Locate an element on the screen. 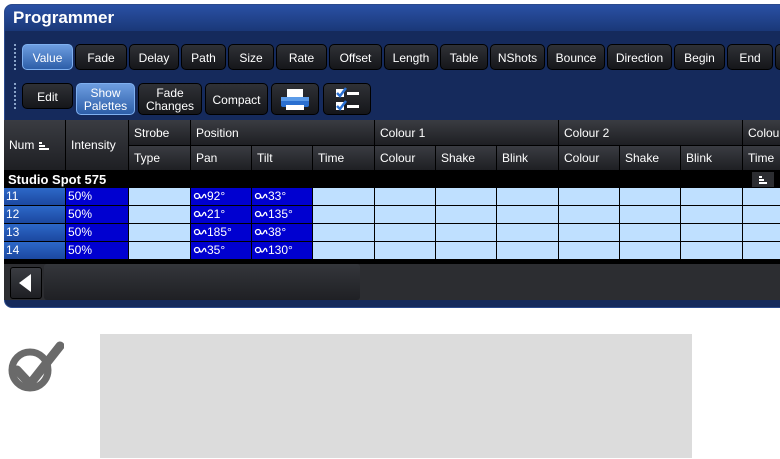 The height and width of the screenshot is (459, 780). pan-cell: 21° is located at coordinates (221, 215).